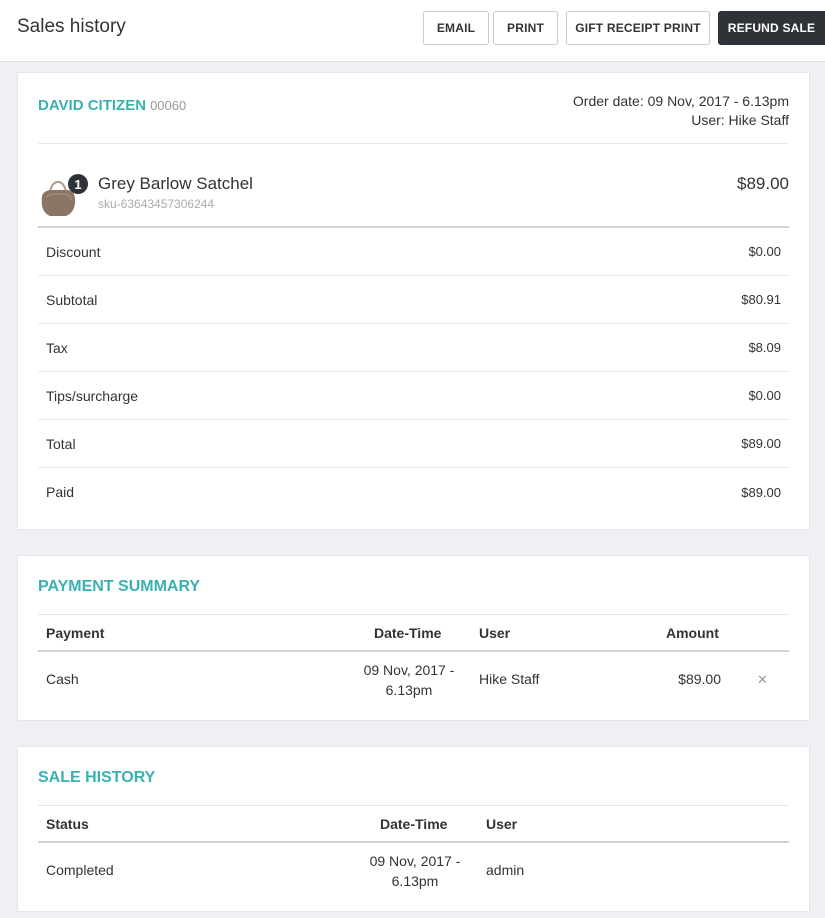 This screenshot has height=918, width=825. I want to click on product-price: $89.00, so click(763, 183).